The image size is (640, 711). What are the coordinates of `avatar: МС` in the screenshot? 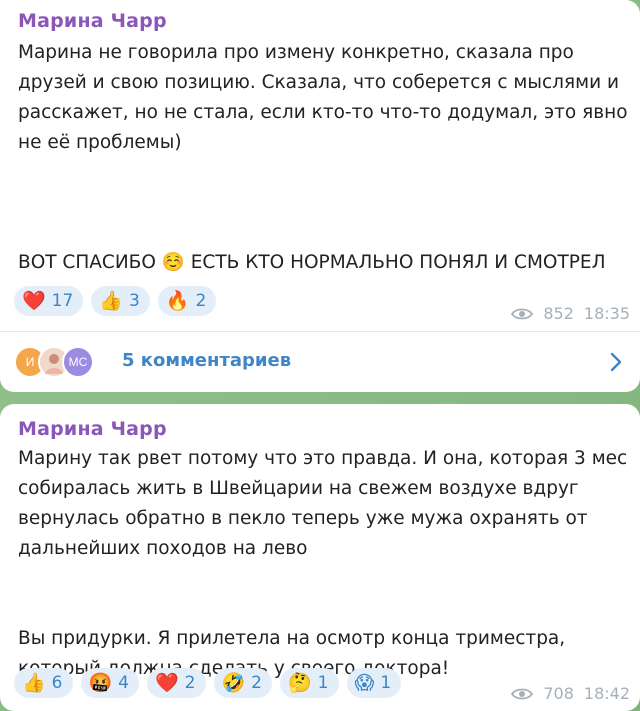 It's located at (78, 362).